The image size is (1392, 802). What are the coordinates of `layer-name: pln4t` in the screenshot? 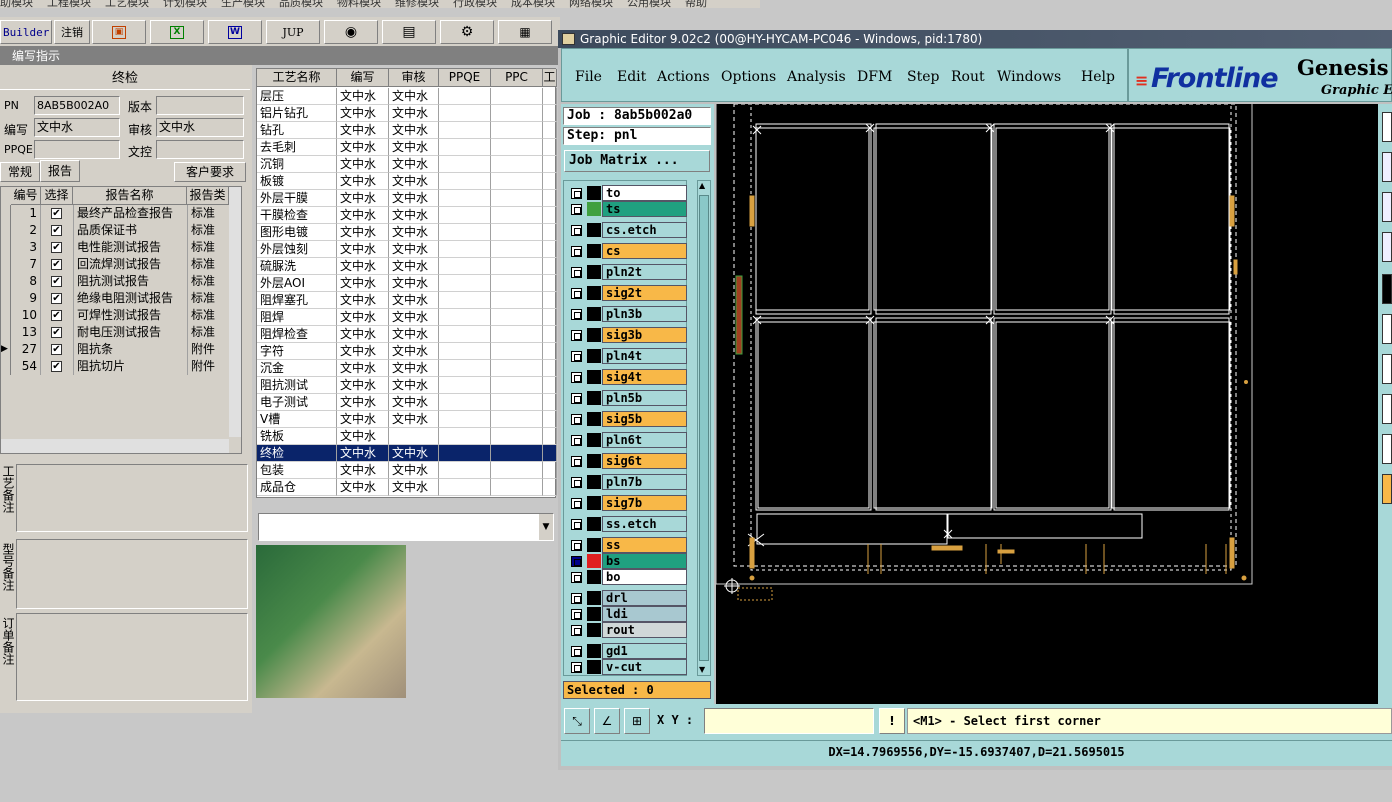 It's located at (644, 356).